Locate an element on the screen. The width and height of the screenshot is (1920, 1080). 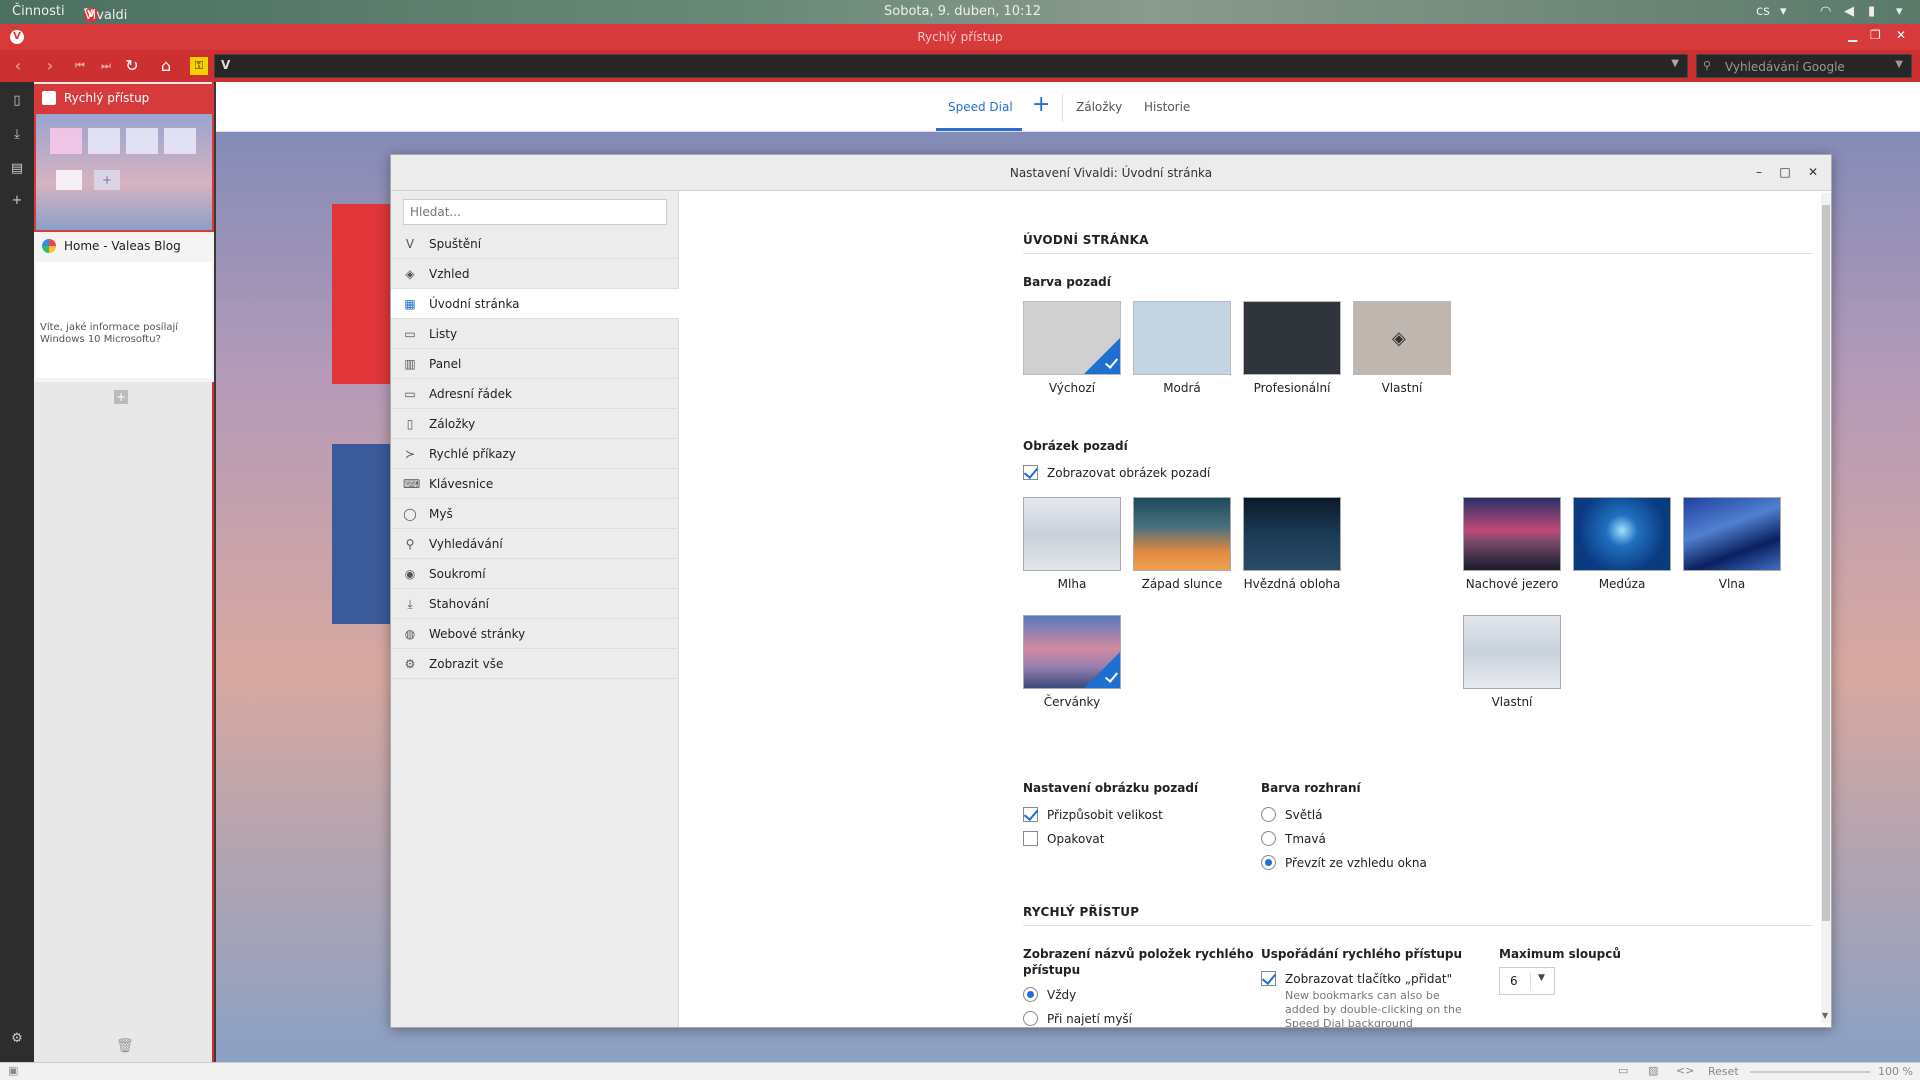
address-bar: V ▼ is located at coordinates (951, 66).